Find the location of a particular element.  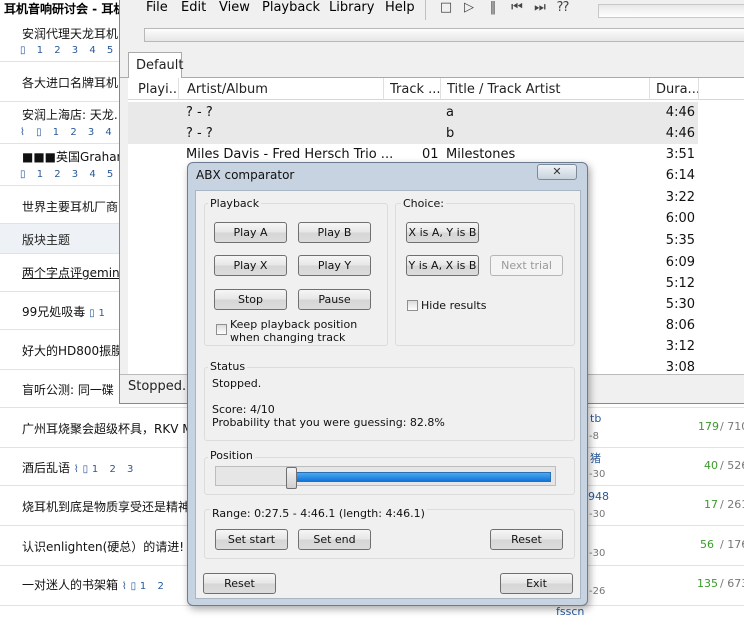

playlist-row: ? - ? a 4:46 is located at coordinates (413, 112).